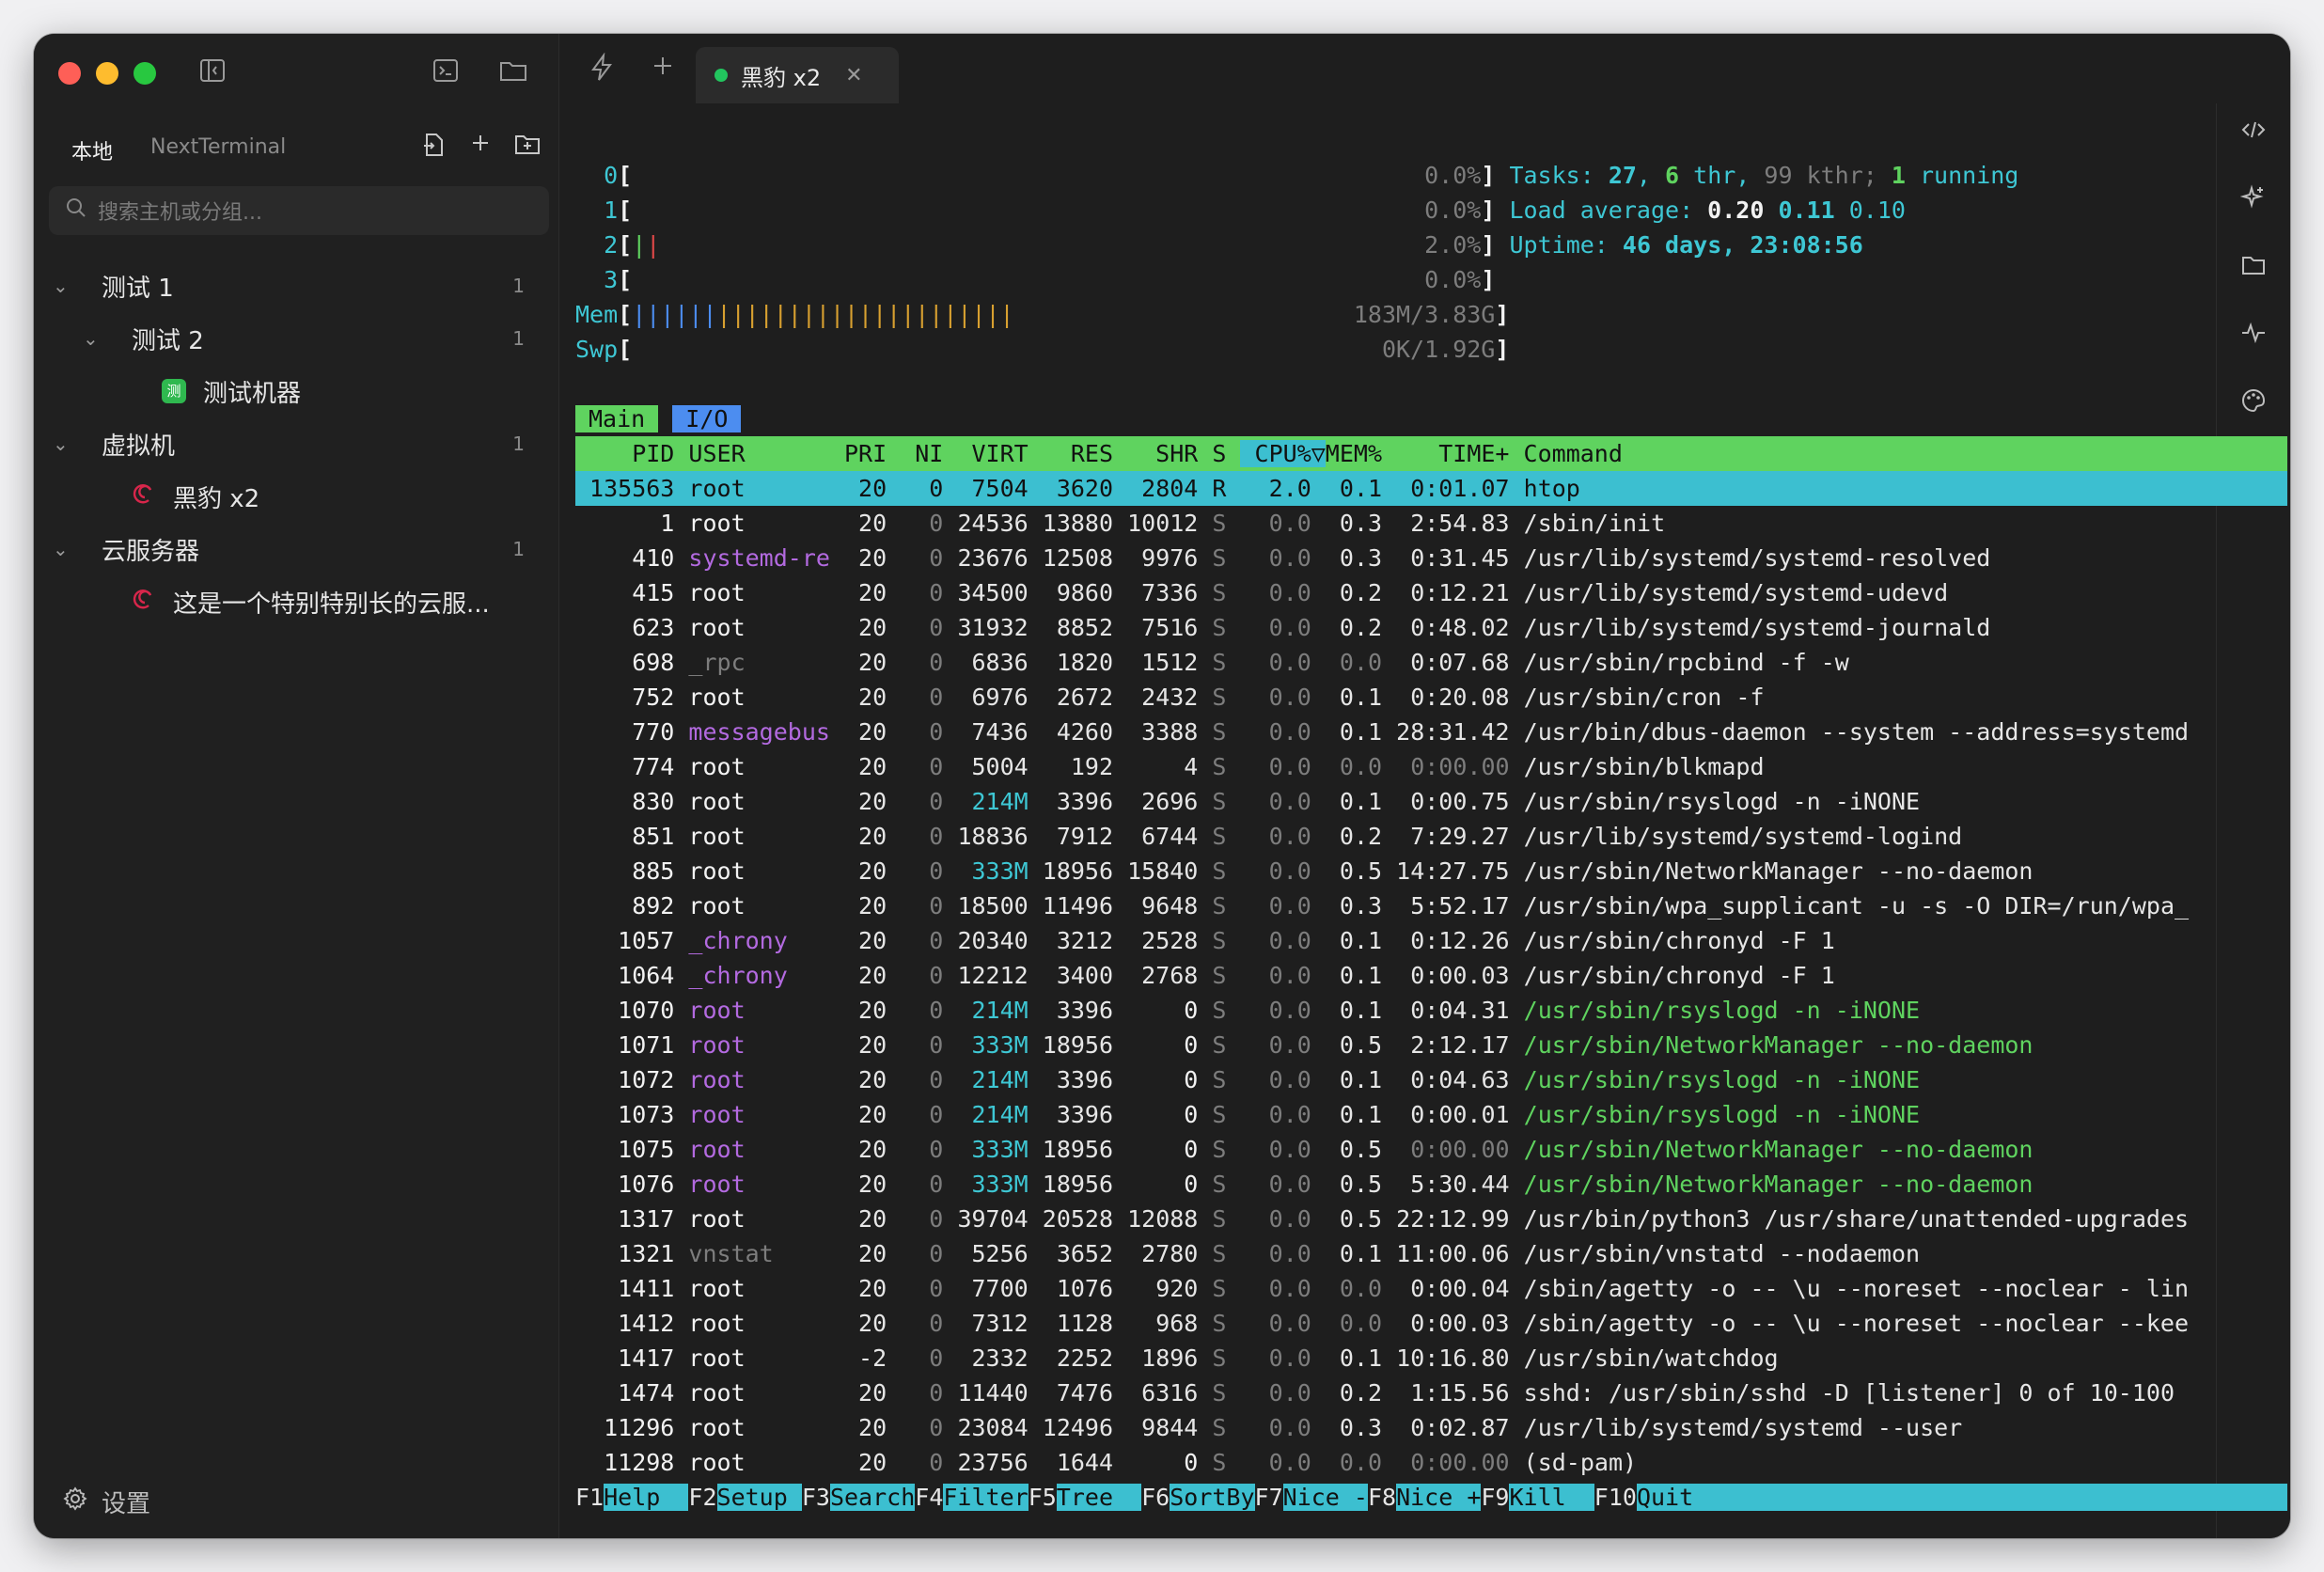  Describe the element at coordinates (1071, 453) in the screenshot. I see `column-header: RES` at that location.